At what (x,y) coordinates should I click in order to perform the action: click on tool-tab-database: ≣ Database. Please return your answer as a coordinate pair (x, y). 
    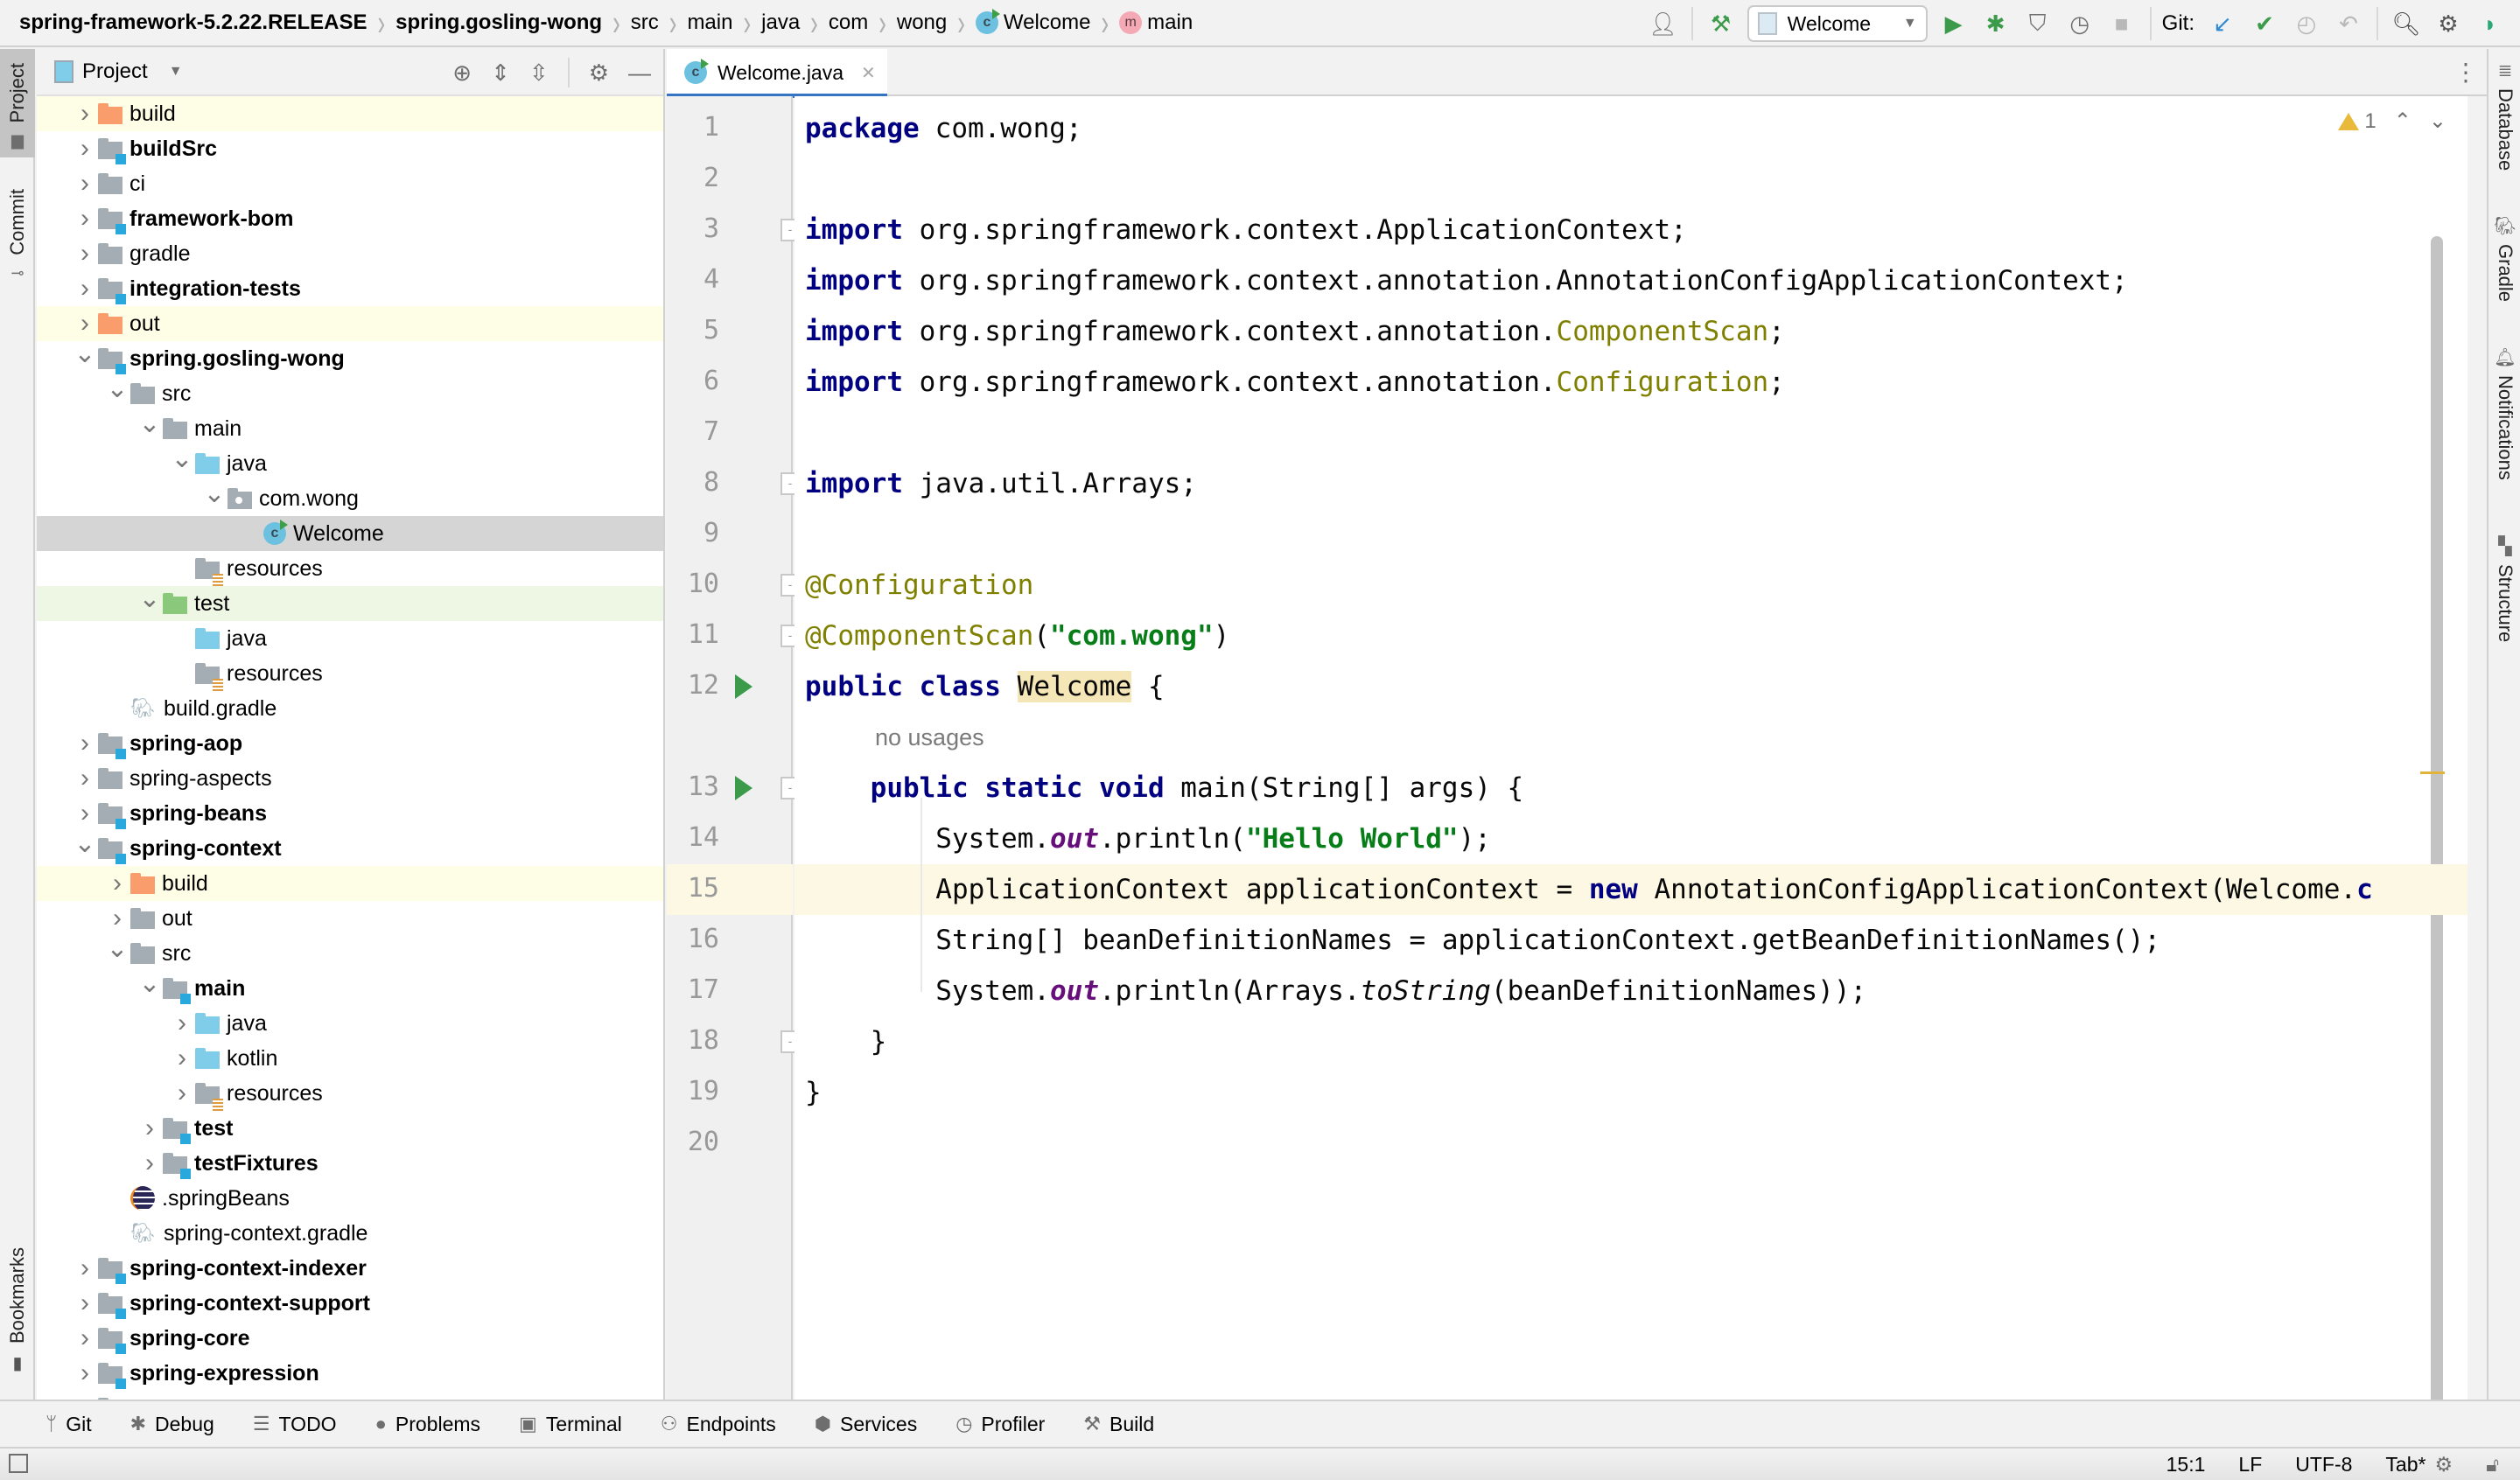
    Looking at the image, I should click on (2504, 115).